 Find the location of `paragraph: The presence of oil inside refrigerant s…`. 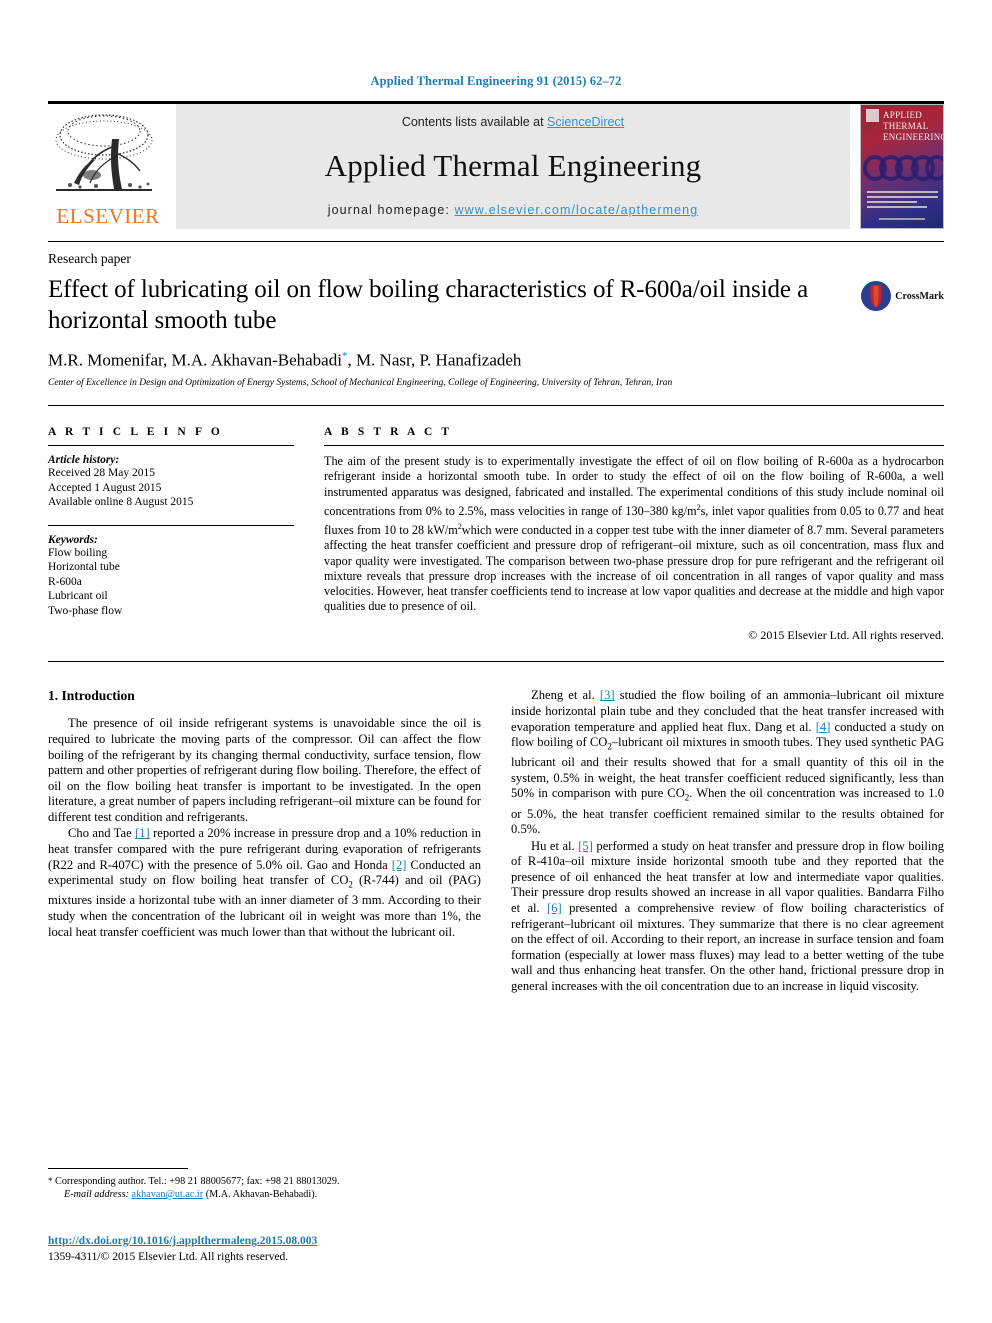

paragraph: The presence of oil inside refrigerant s… is located at coordinates (264, 770).